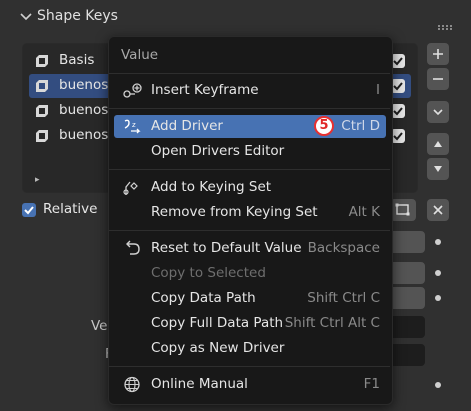 This screenshot has height=411, width=471. Describe the element at coordinates (132, 90) in the screenshot. I see `keyframe-insert-icon` at that location.